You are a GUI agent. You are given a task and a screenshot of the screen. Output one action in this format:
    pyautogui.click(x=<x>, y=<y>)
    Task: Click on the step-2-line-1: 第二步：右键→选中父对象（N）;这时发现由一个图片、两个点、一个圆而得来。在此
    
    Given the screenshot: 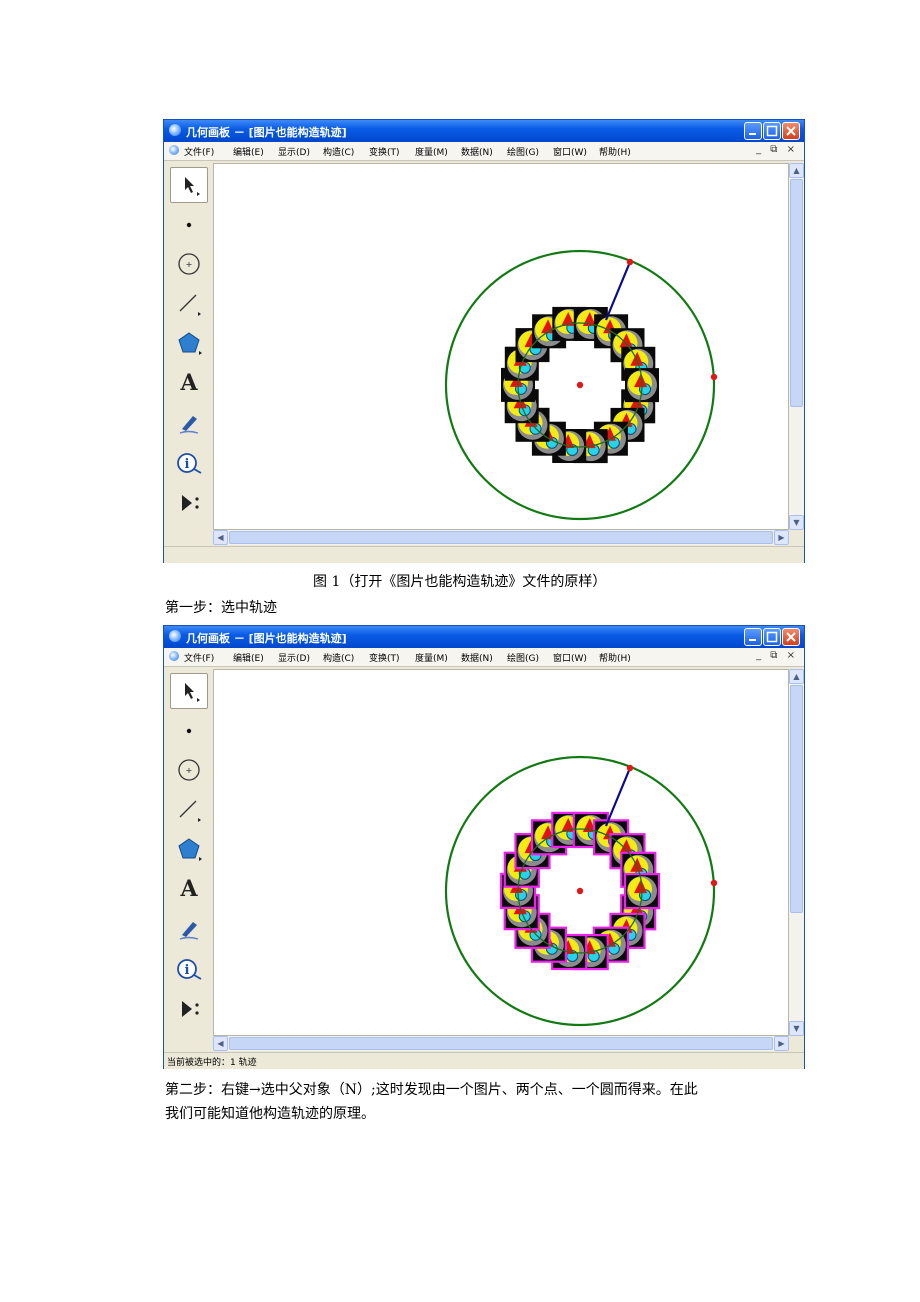 What is the action you would take?
    pyautogui.click(x=431, y=1090)
    